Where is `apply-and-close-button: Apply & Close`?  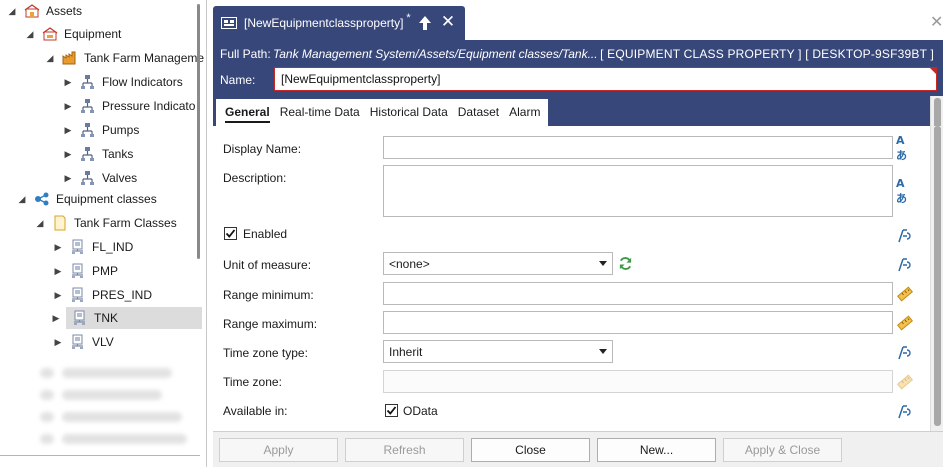
apply-and-close-button: Apply & Close is located at coordinates (782, 450).